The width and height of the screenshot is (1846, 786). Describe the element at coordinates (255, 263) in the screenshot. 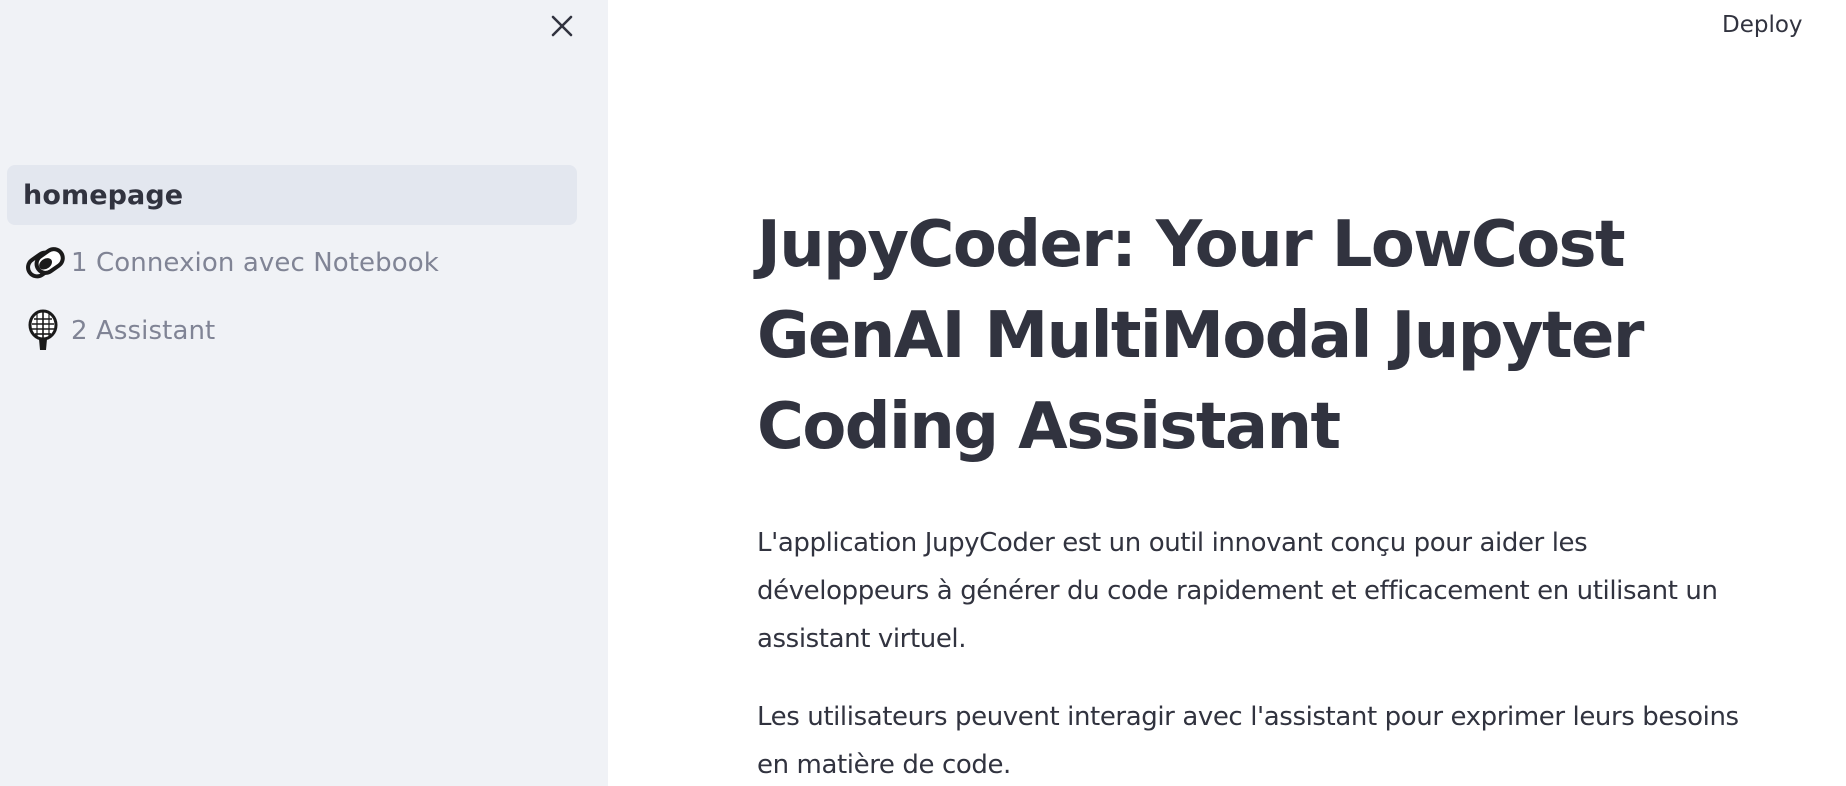

I see `sidebar-item-label: 1 Connexion avec Notebook` at that location.